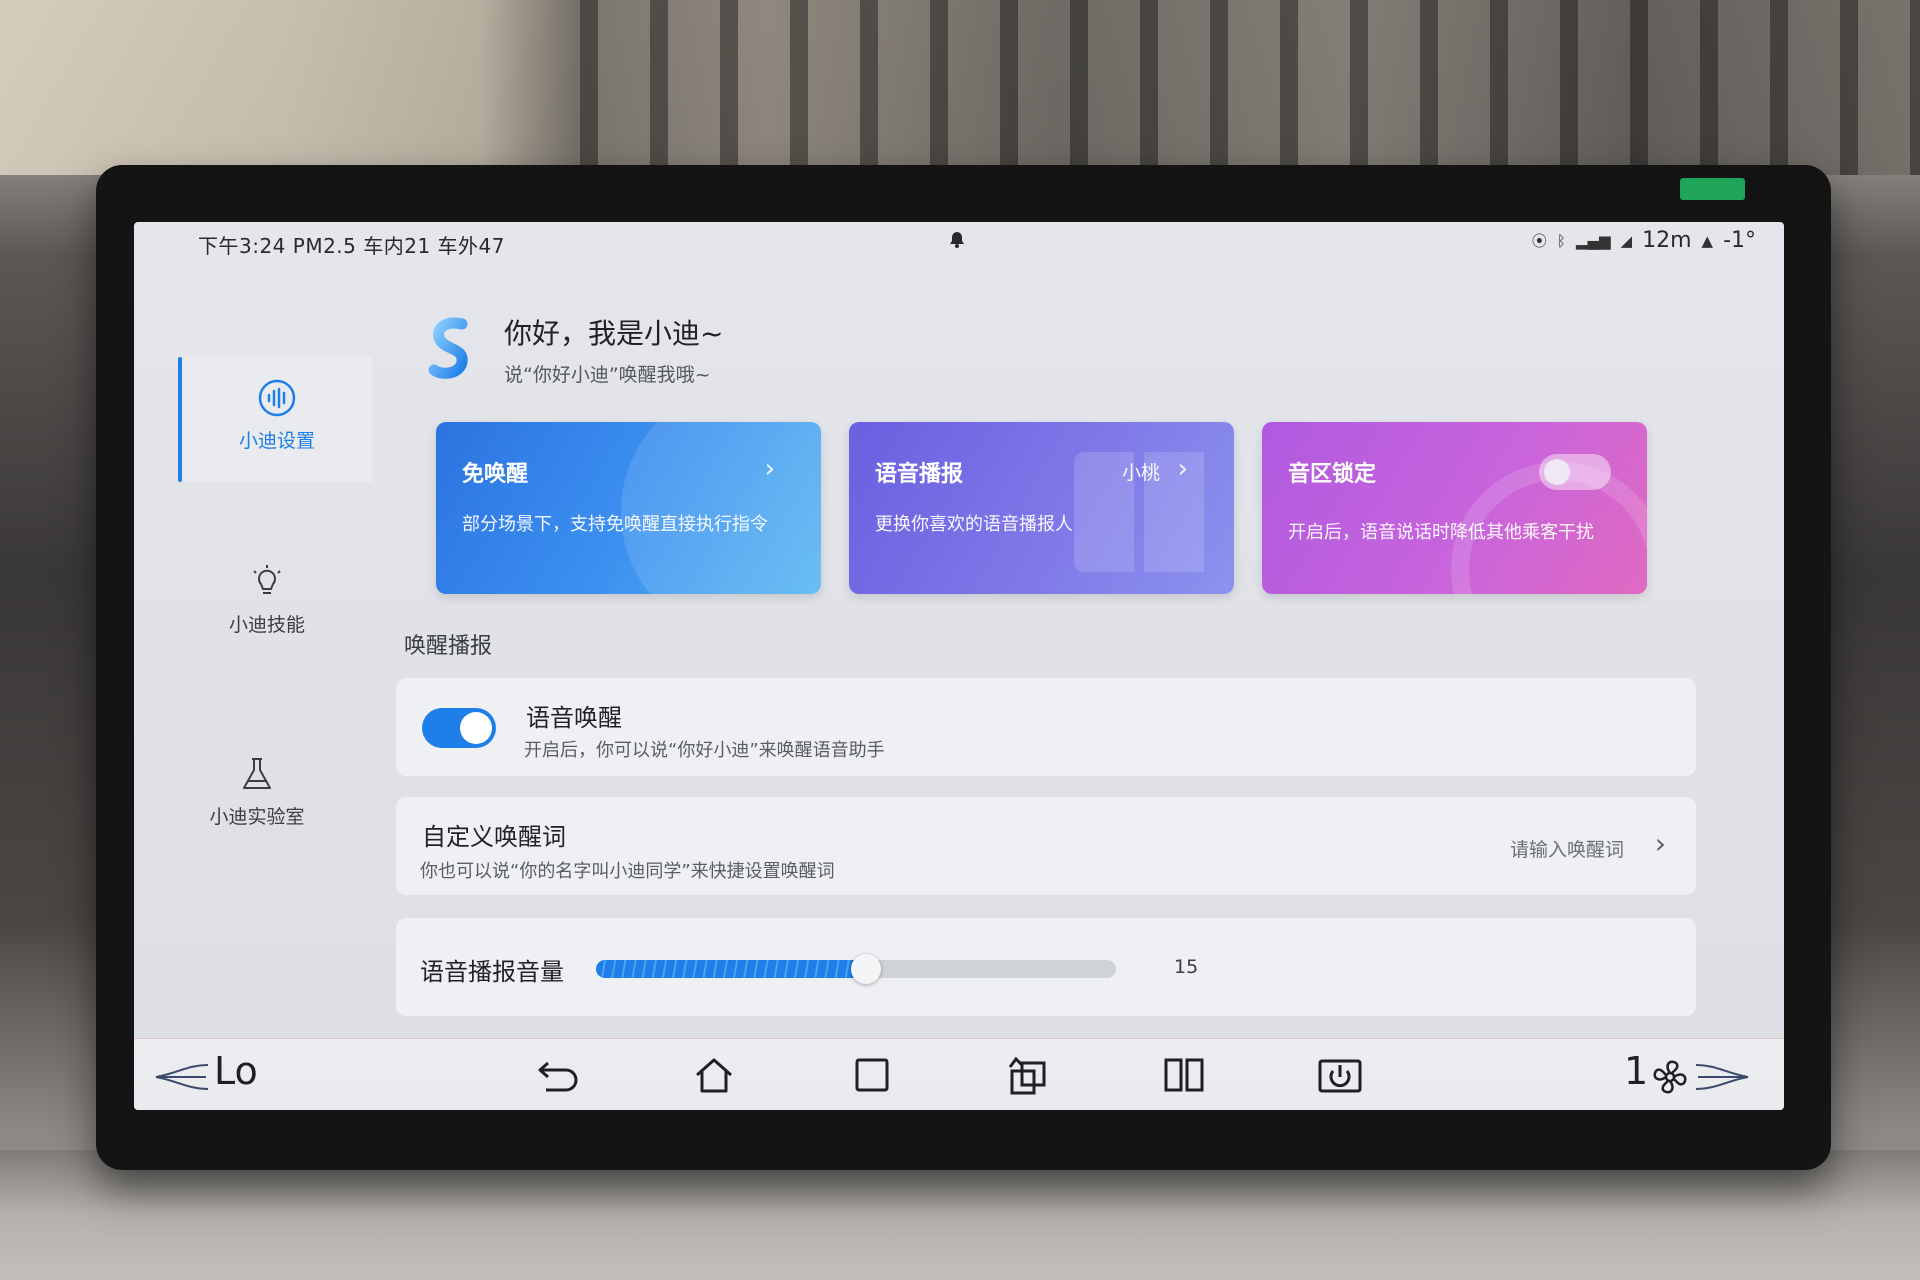 Image resolution: width=1920 pixels, height=1280 pixels. Describe the element at coordinates (448, 646) in the screenshot. I see `section-title: 唤醒播报` at that location.